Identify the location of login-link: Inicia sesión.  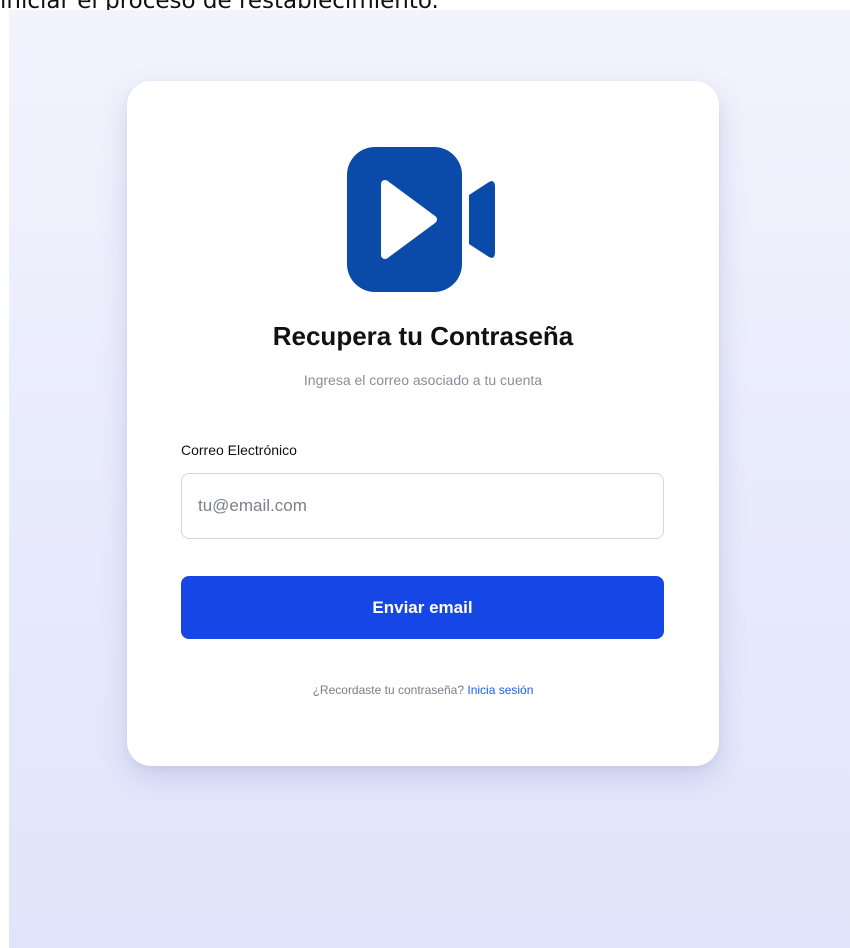
(500, 690).